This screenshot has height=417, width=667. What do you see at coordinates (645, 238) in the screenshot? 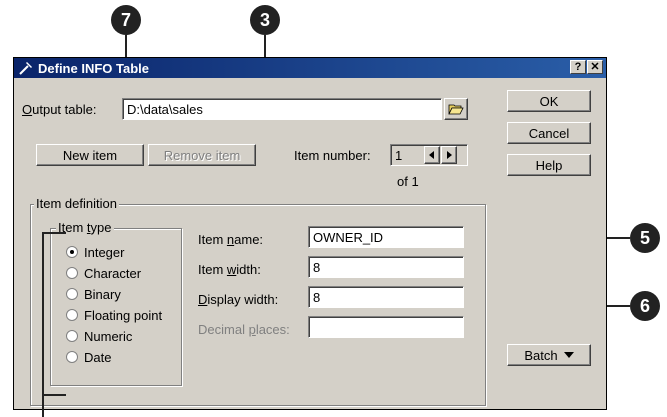
I see `callout-5: 5` at bounding box center [645, 238].